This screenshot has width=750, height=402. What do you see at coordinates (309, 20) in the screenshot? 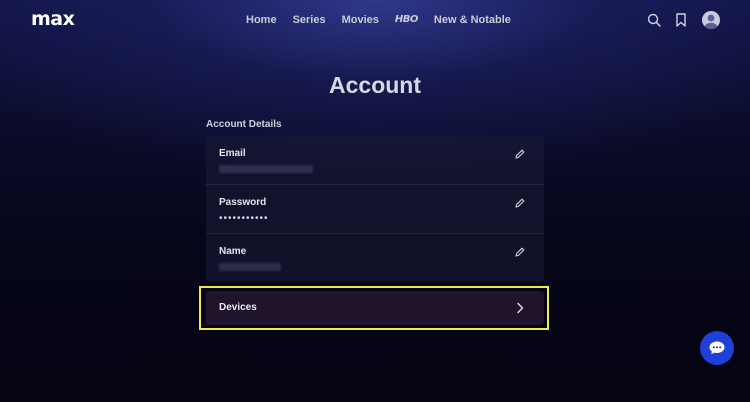
I see `nav-link-series: Series` at bounding box center [309, 20].